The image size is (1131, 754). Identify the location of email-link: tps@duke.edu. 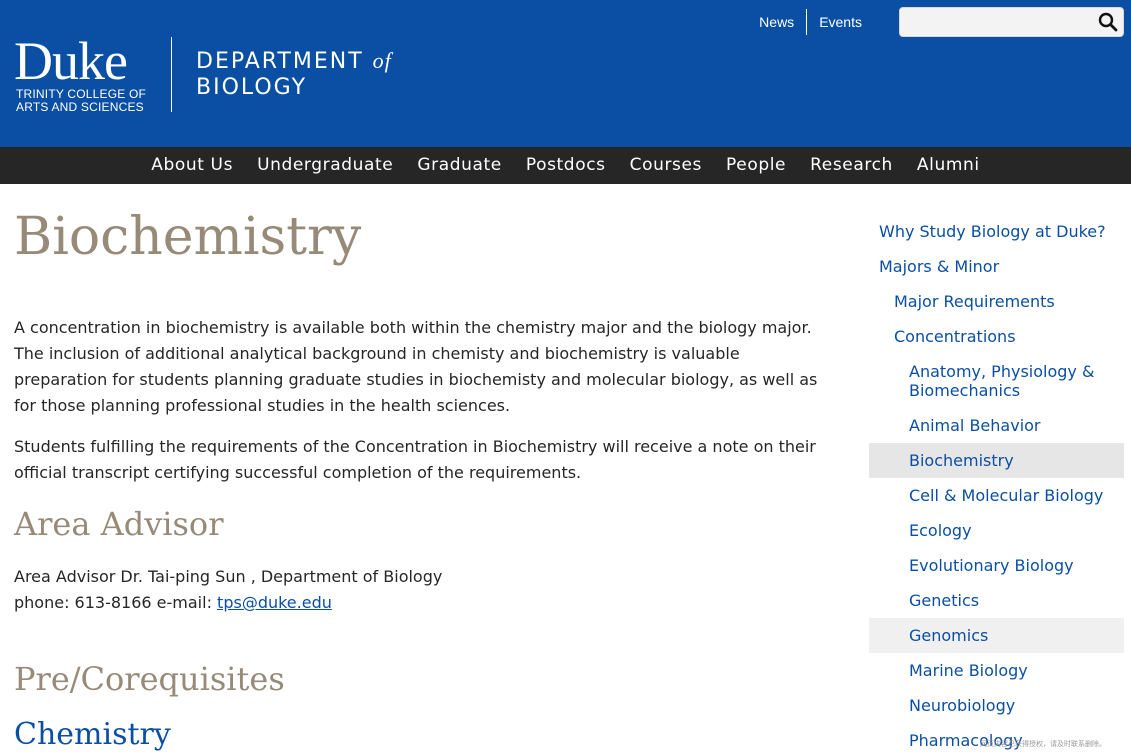
(274, 602).